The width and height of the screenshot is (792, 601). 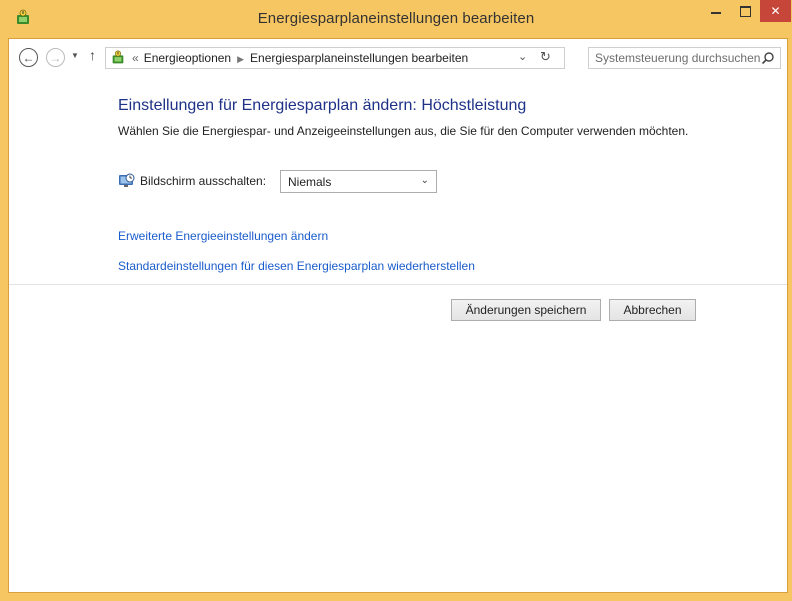 I want to click on chevron-right-icon: ▶, so click(x=240, y=59).